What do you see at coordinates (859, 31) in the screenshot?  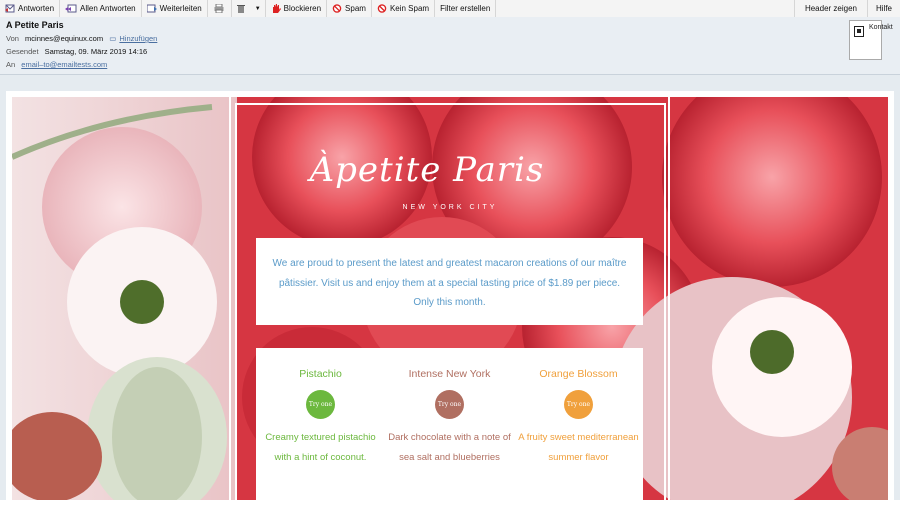 I see `contact-card-icon` at bounding box center [859, 31].